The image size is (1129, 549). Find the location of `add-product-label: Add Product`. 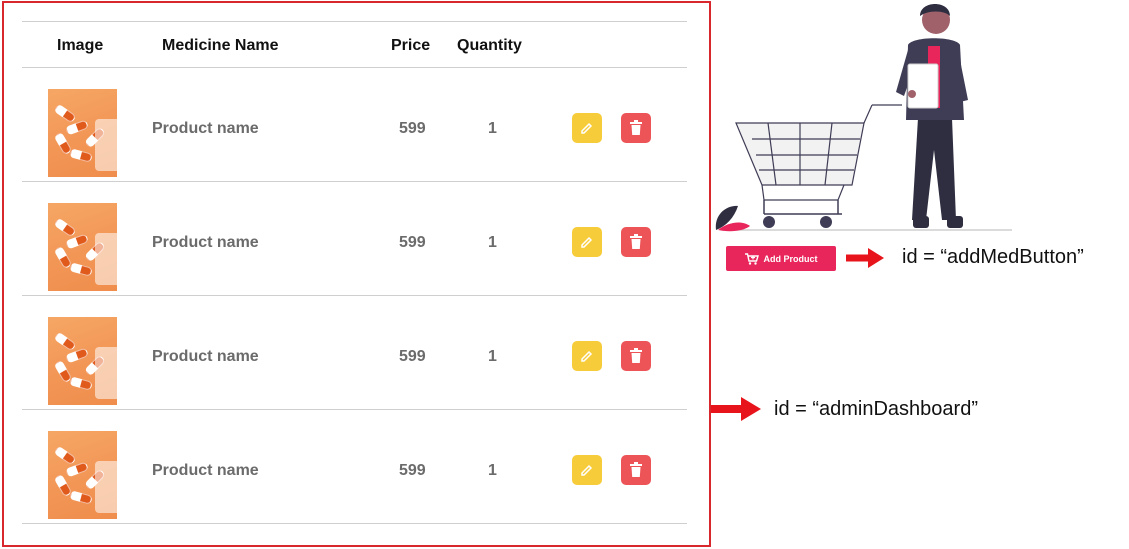

add-product-label: Add Product is located at coordinates (790, 258).